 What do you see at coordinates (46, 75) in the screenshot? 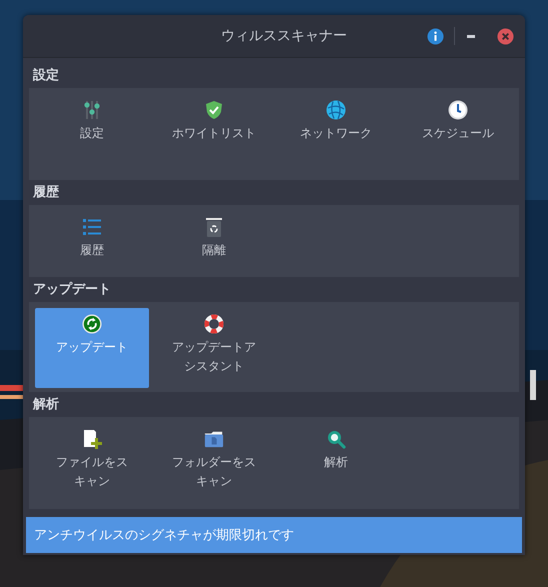
I see `section-heading: 設定` at bounding box center [46, 75].